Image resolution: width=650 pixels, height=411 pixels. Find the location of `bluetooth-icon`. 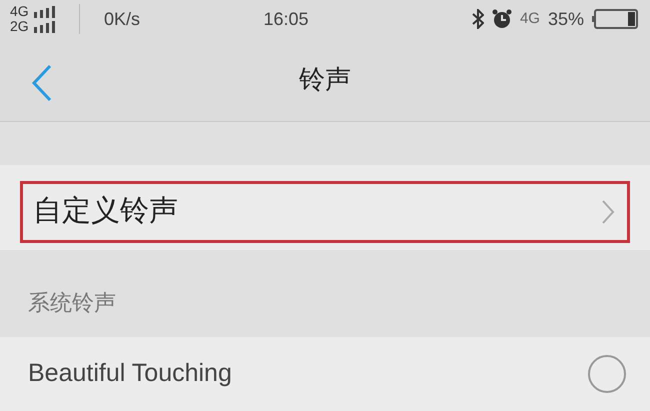

bluetooth-icon is located at coordinates (478, 19).